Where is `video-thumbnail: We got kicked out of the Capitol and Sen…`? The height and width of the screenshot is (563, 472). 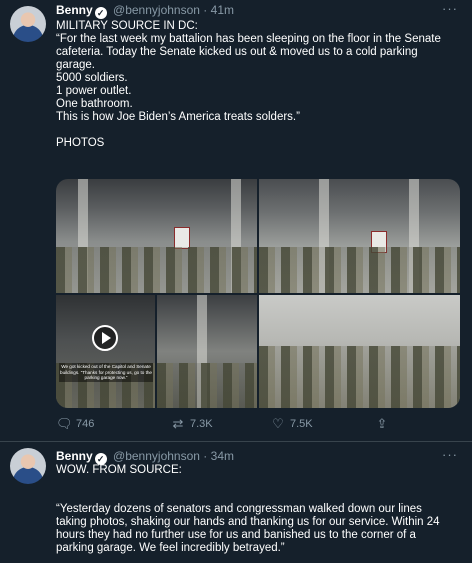 video-thumbnail: We got kicked out of the Capitol and Sen… is located at coordinates (105, 351).